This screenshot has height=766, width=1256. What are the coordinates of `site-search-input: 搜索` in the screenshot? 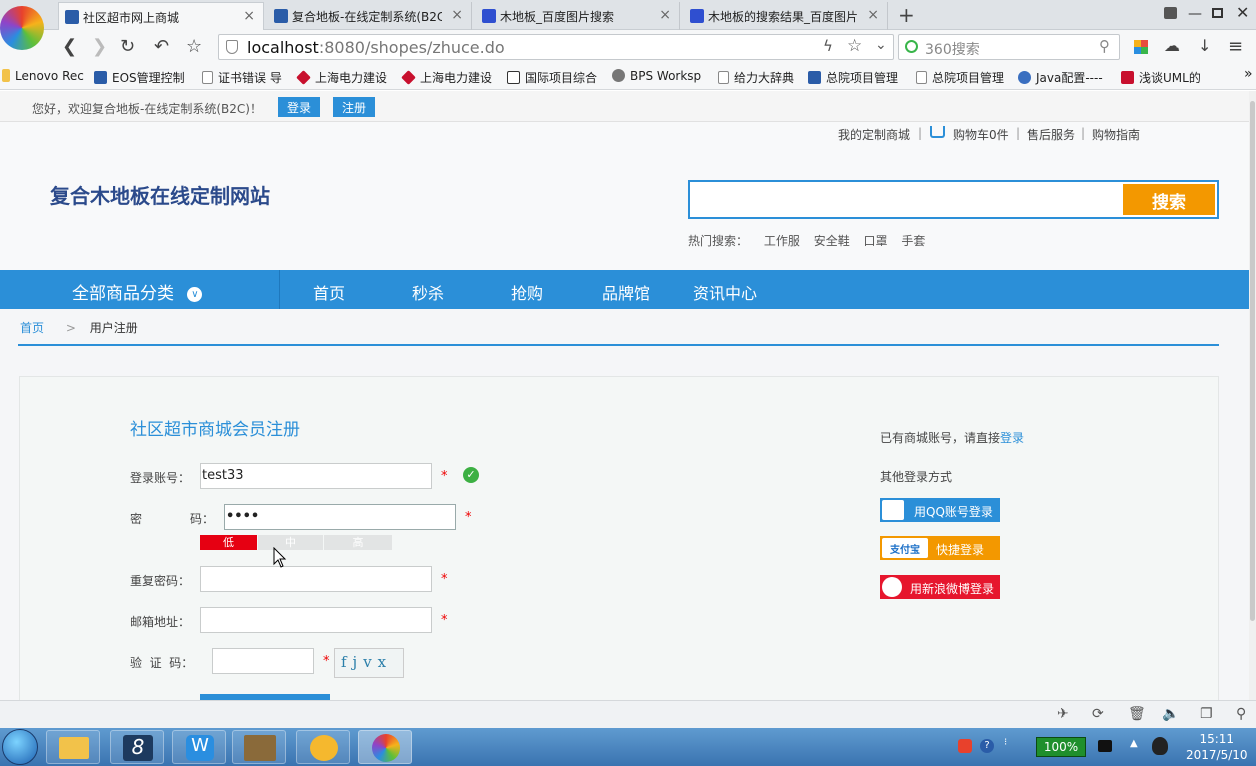 It's located at (953, 199).